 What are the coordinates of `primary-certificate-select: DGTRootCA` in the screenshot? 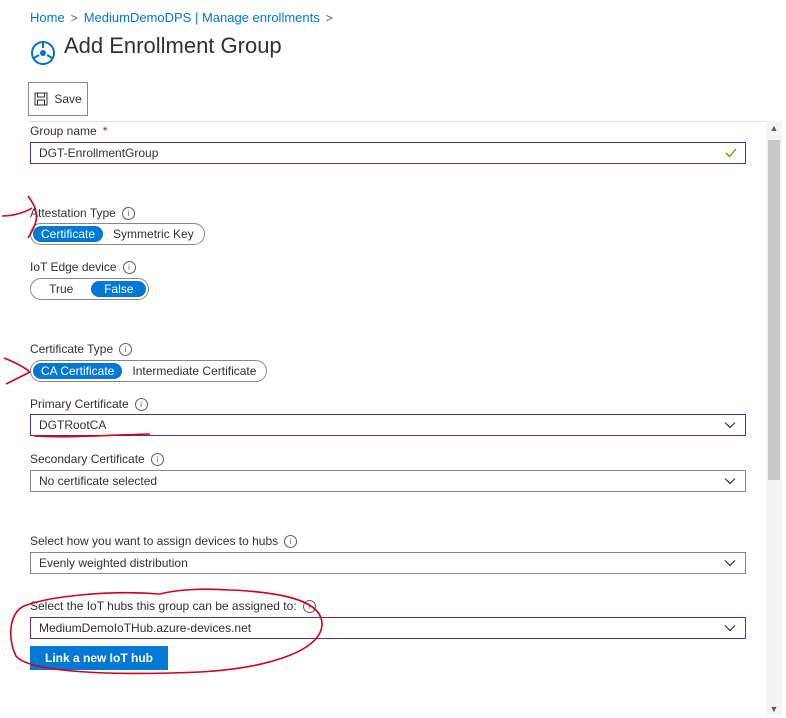 It's located at (388, 425).